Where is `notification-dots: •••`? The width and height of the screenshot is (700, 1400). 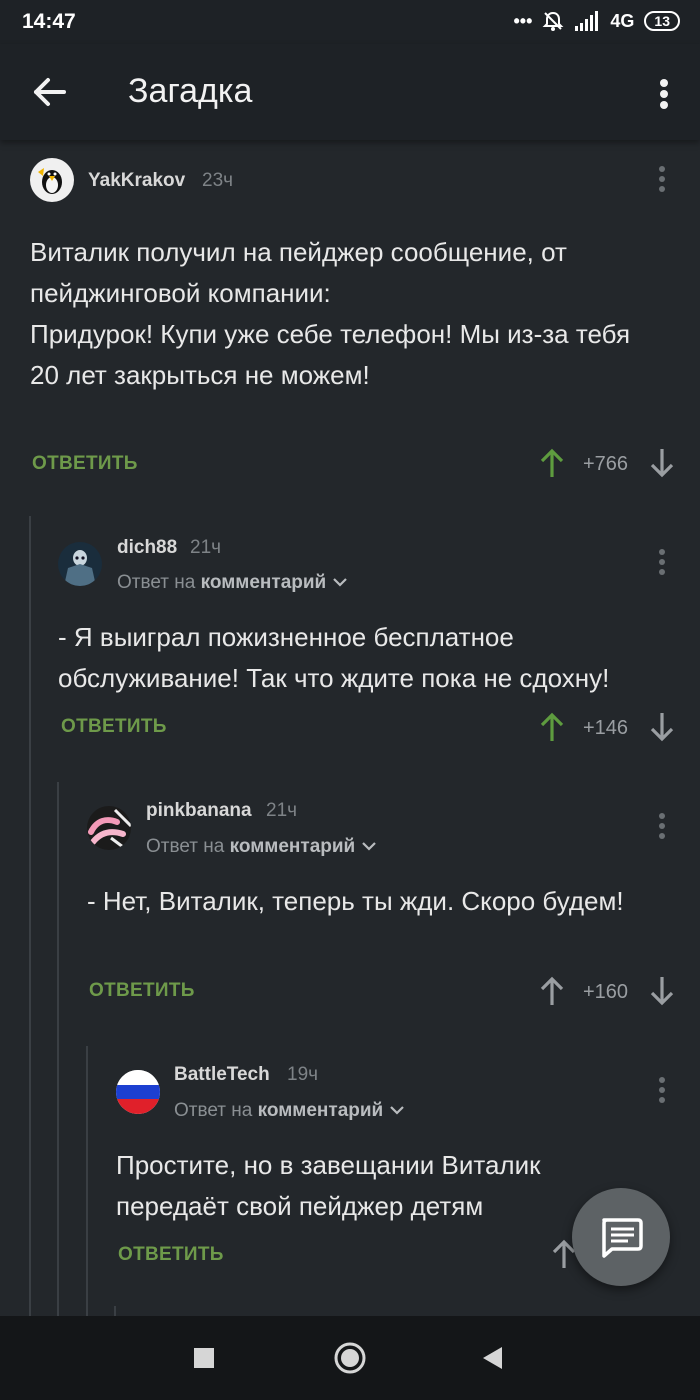 notification-dots: ••• is located at coordinates (523, 20).